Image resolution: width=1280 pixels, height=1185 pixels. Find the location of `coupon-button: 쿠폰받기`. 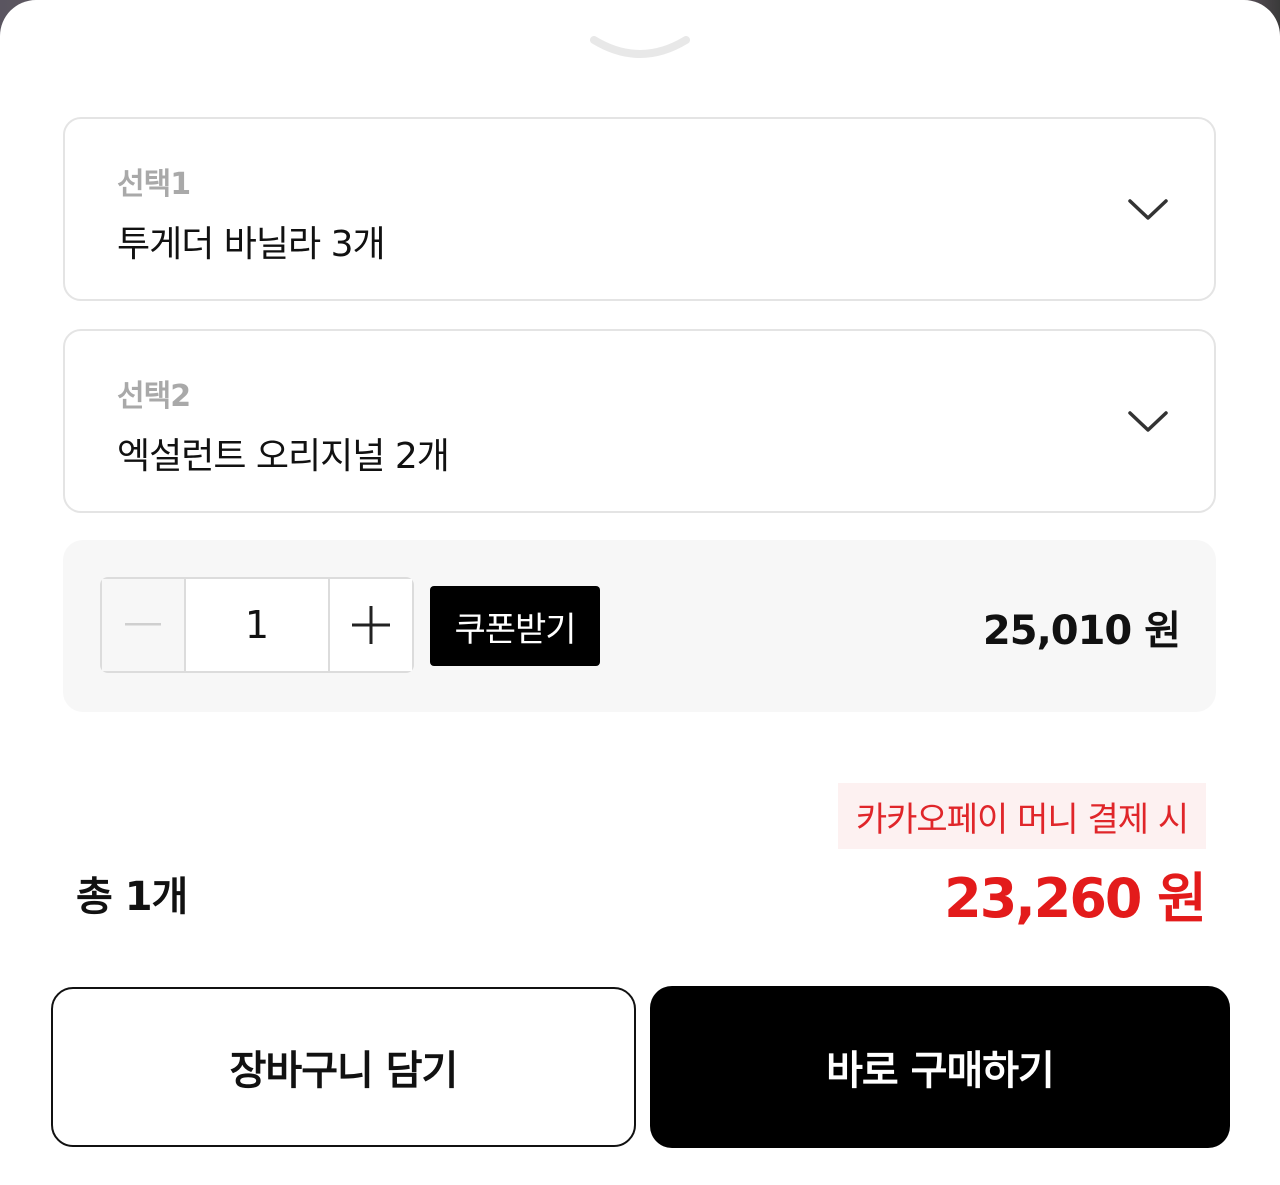

coupon-button: 쿠폰받기 is located at coordinates (515, 626).